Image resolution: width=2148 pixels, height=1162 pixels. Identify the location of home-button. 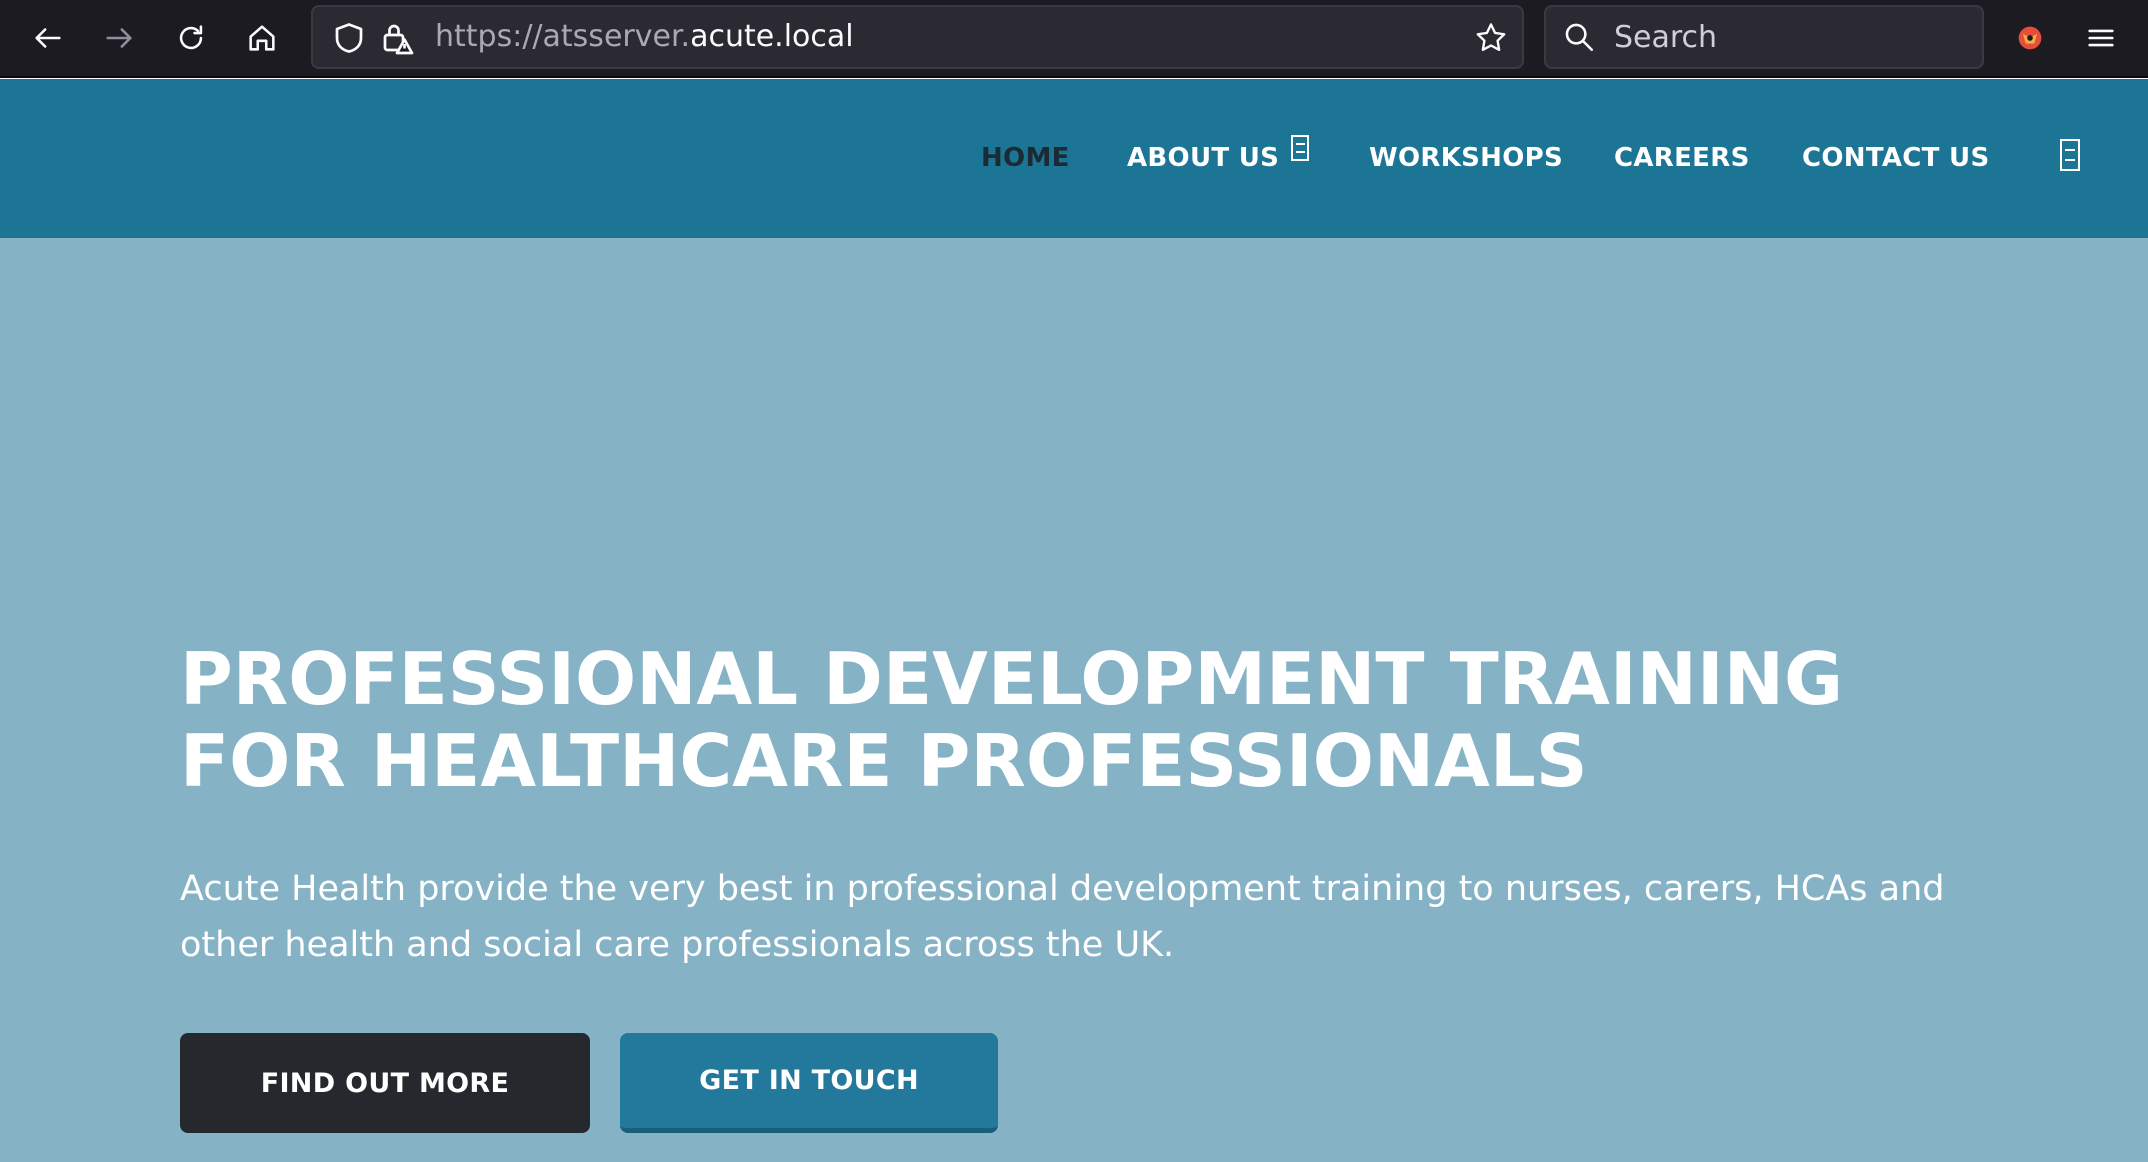
(262, 38).